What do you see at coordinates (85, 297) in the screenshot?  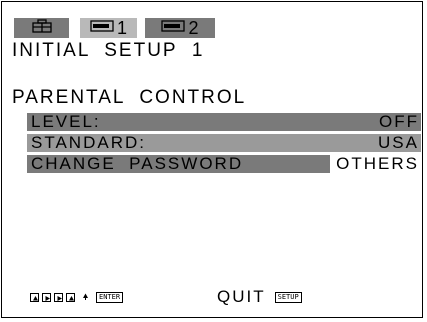 I see `plus-arrow-icon` at bounding box center [85, 297].